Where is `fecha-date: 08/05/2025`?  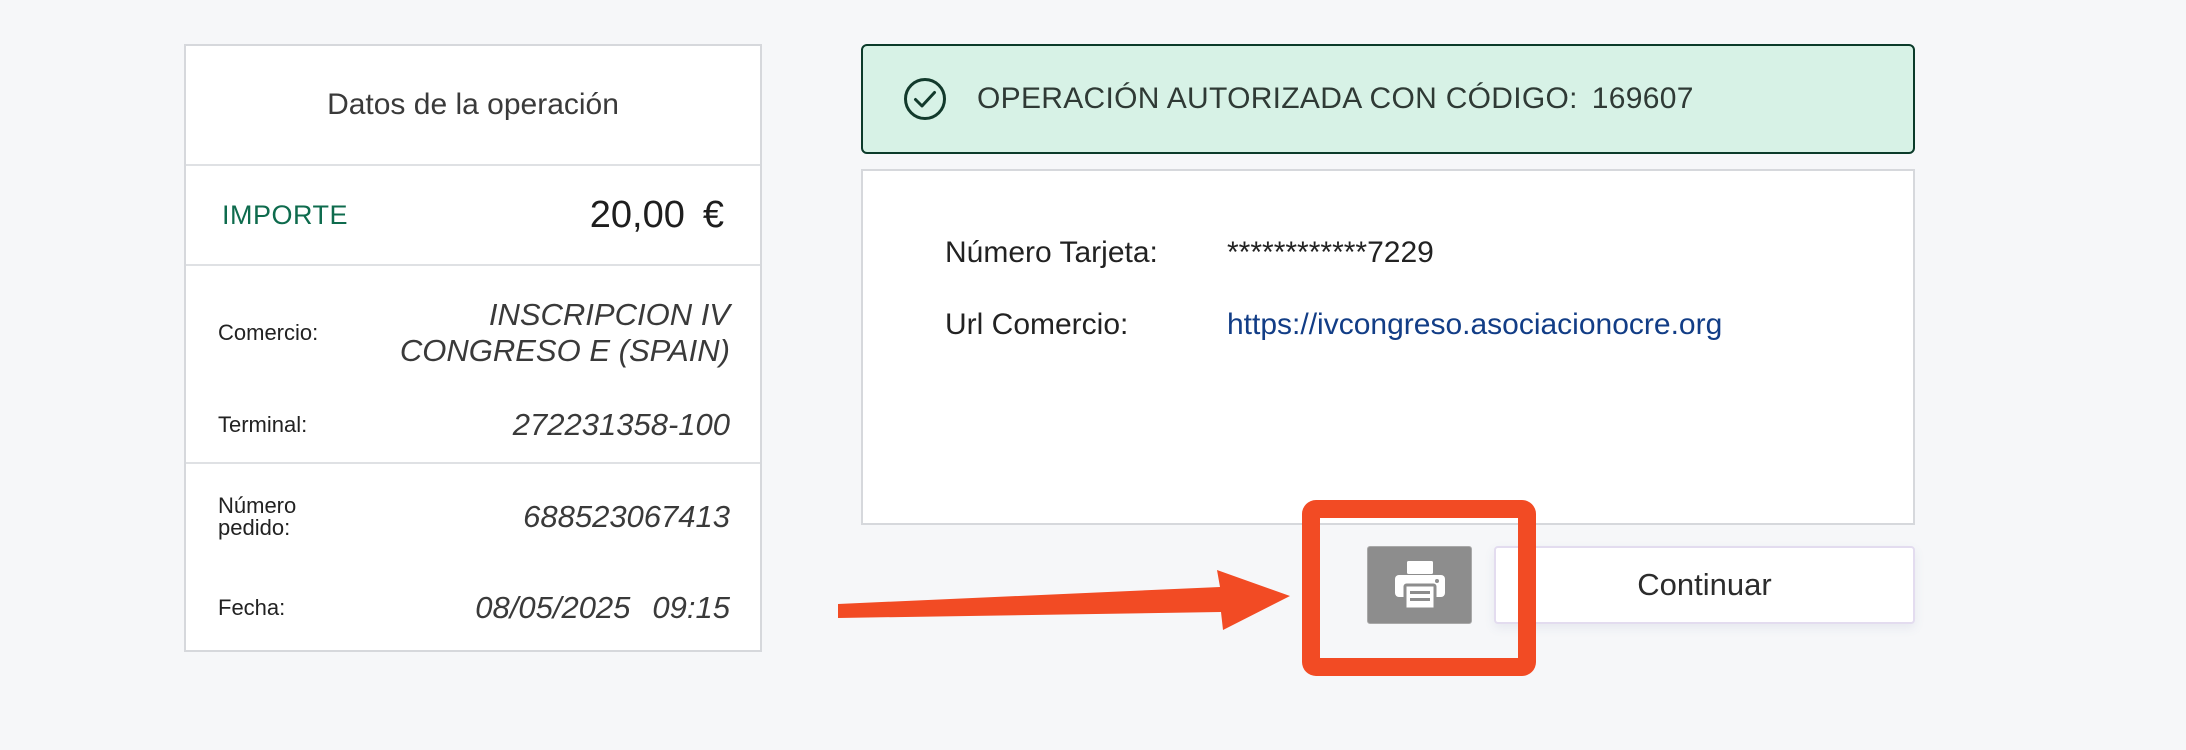 fecha-date: 08/05/2025 is located at coordinates (553, 607).